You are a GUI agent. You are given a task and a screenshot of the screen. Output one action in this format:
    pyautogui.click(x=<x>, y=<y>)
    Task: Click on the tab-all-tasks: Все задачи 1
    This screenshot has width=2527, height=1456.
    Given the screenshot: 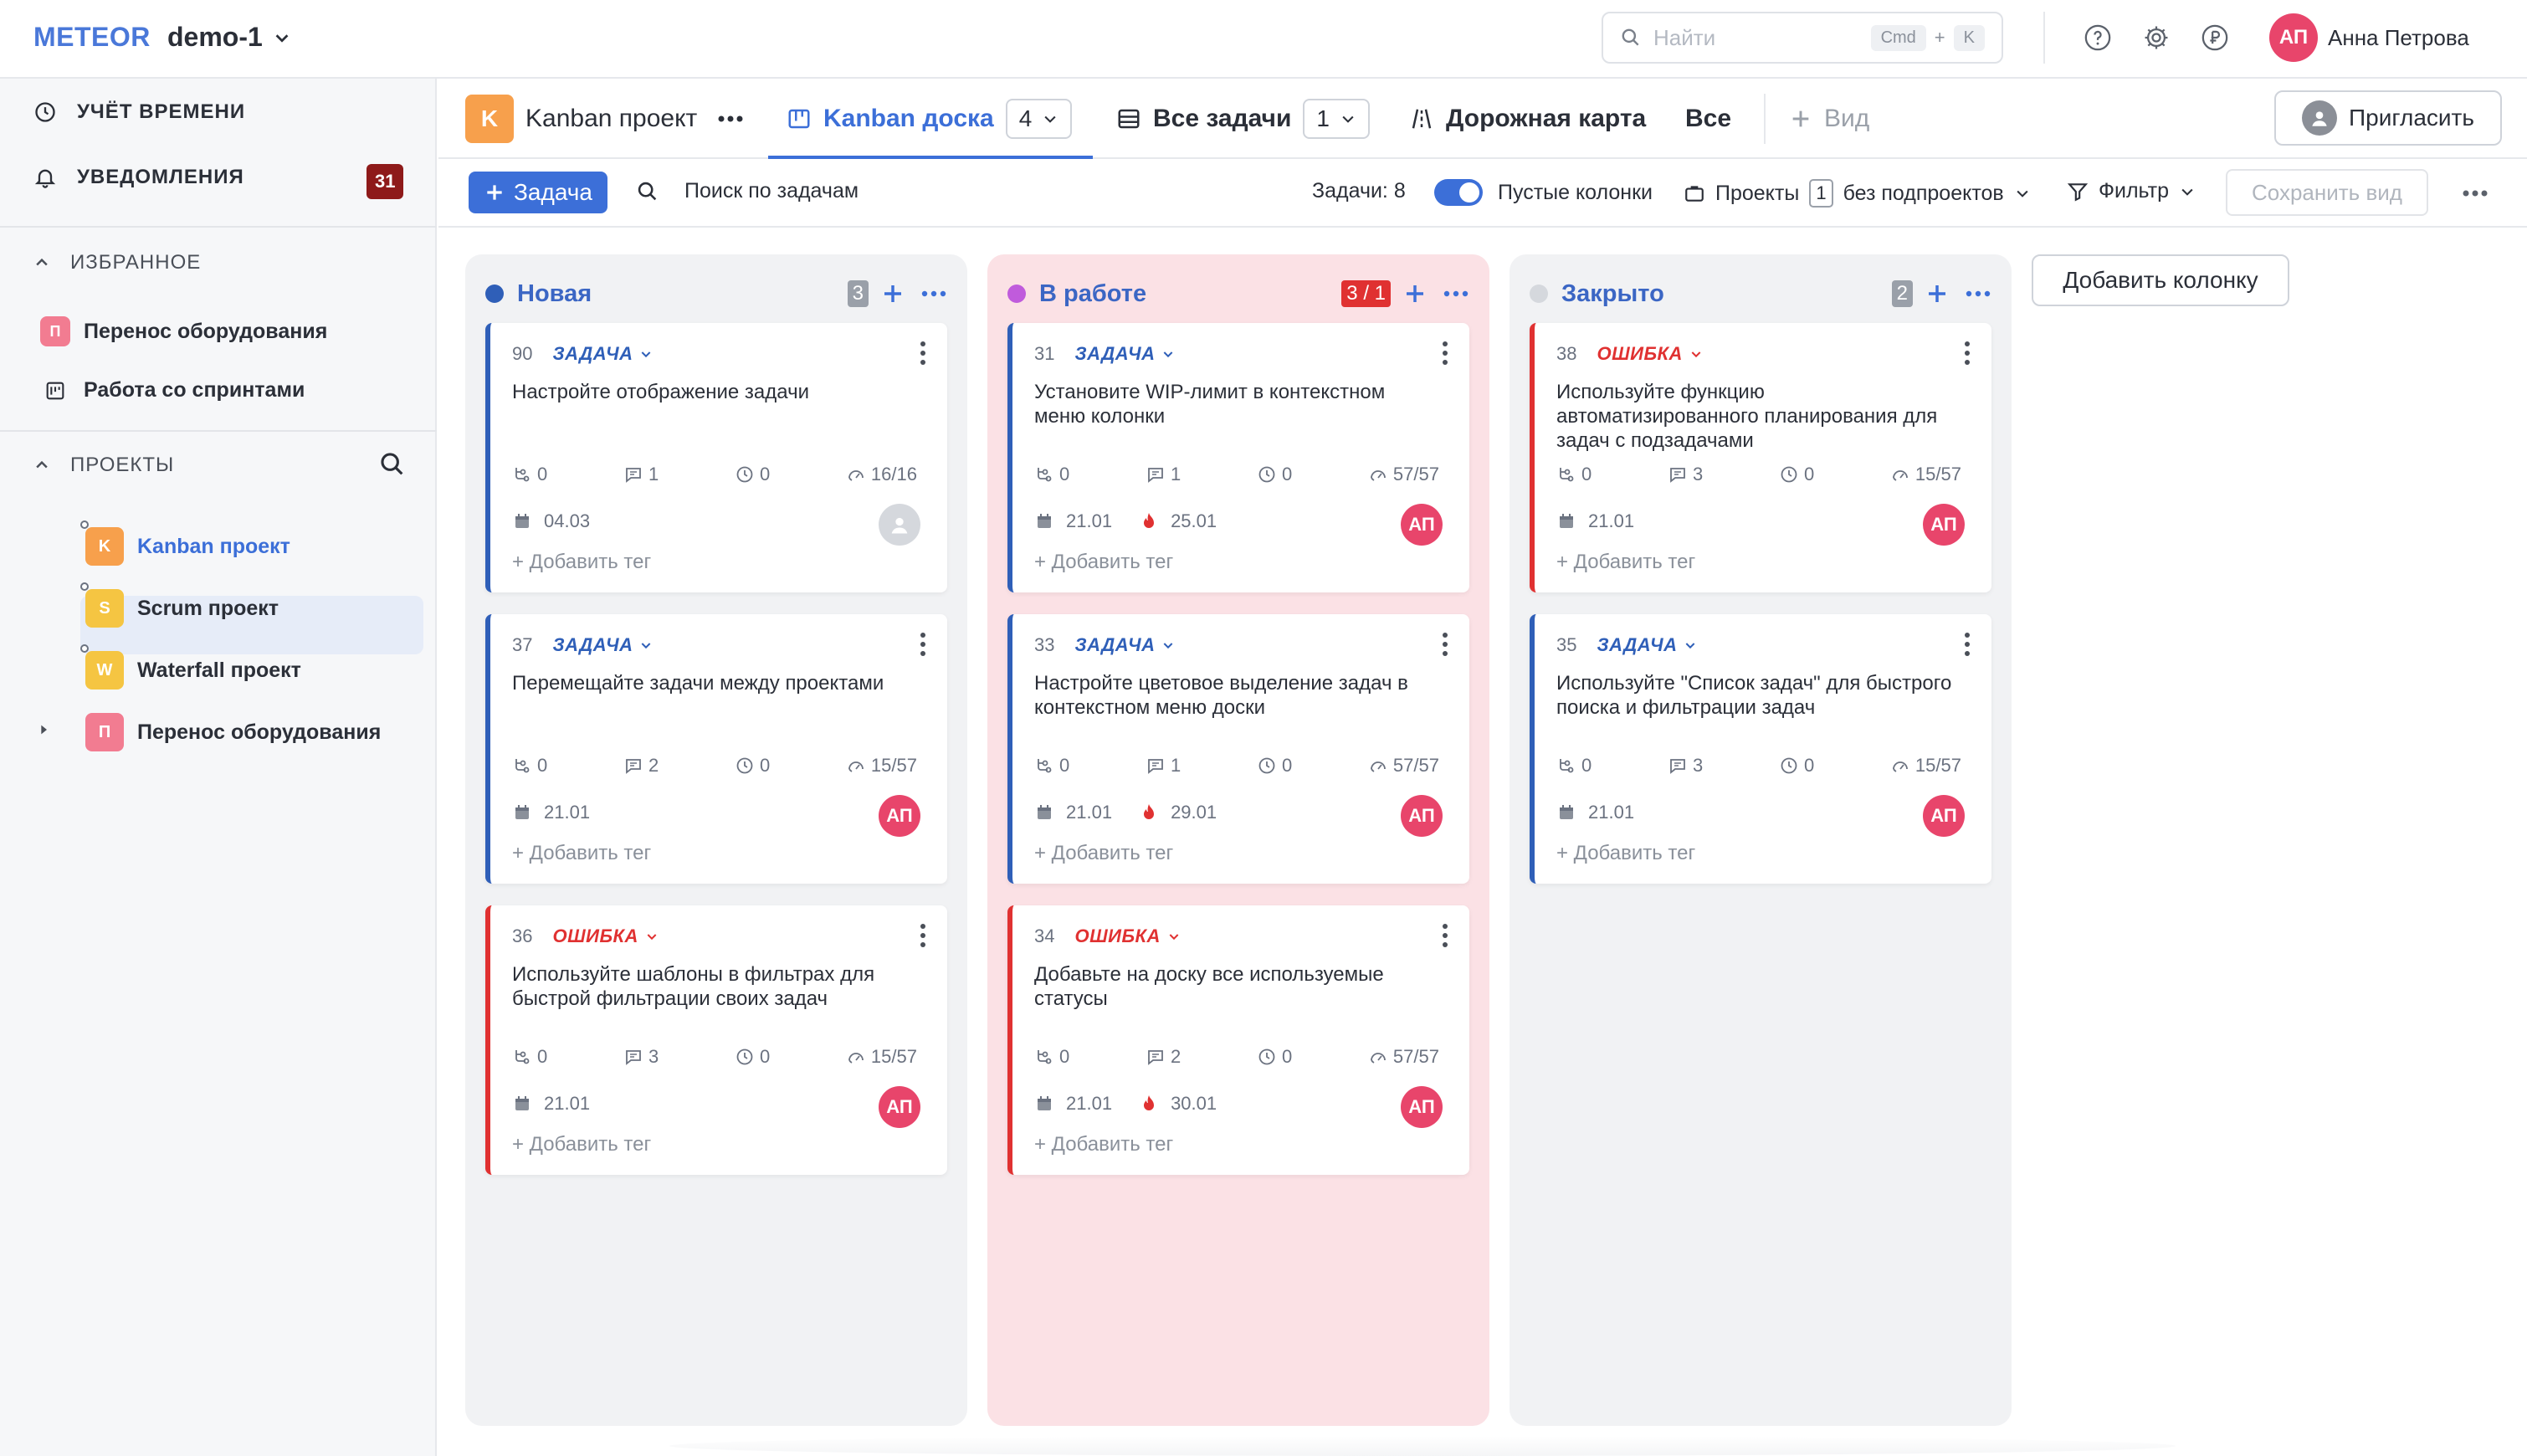 What is the action you would take?
    pyautogui.click(x=1243, y=119)
    